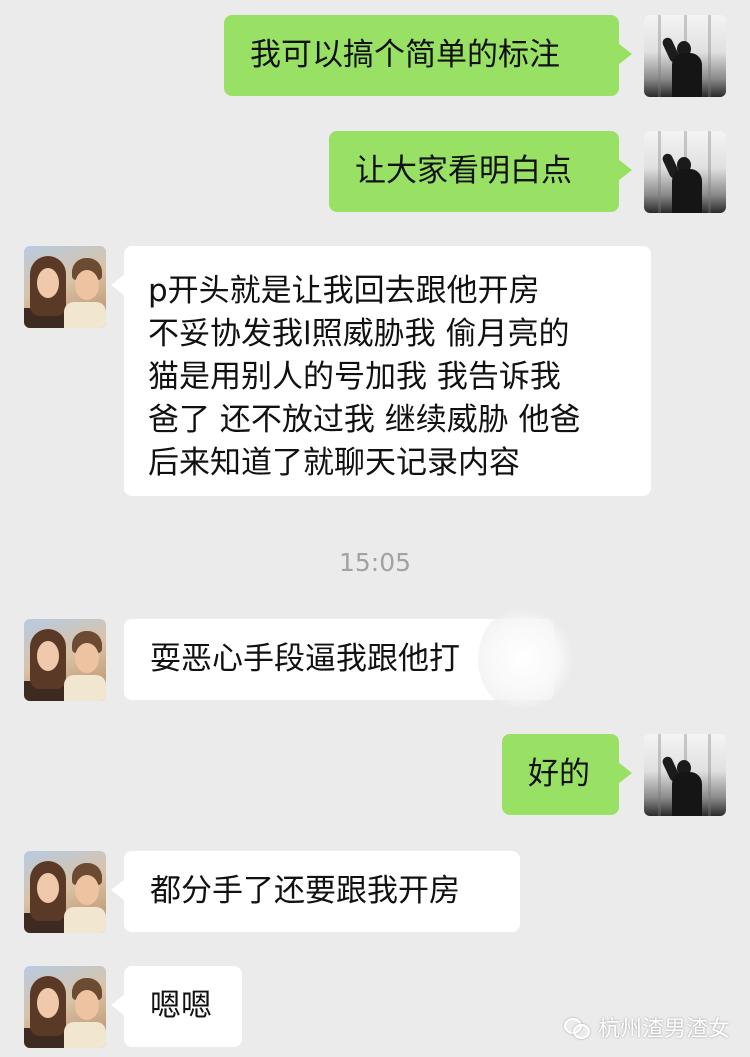 The width and height of the screenshot is (750, 1057). I want to click on watermark: 杭州渣男渣女, so click(646, 1027).